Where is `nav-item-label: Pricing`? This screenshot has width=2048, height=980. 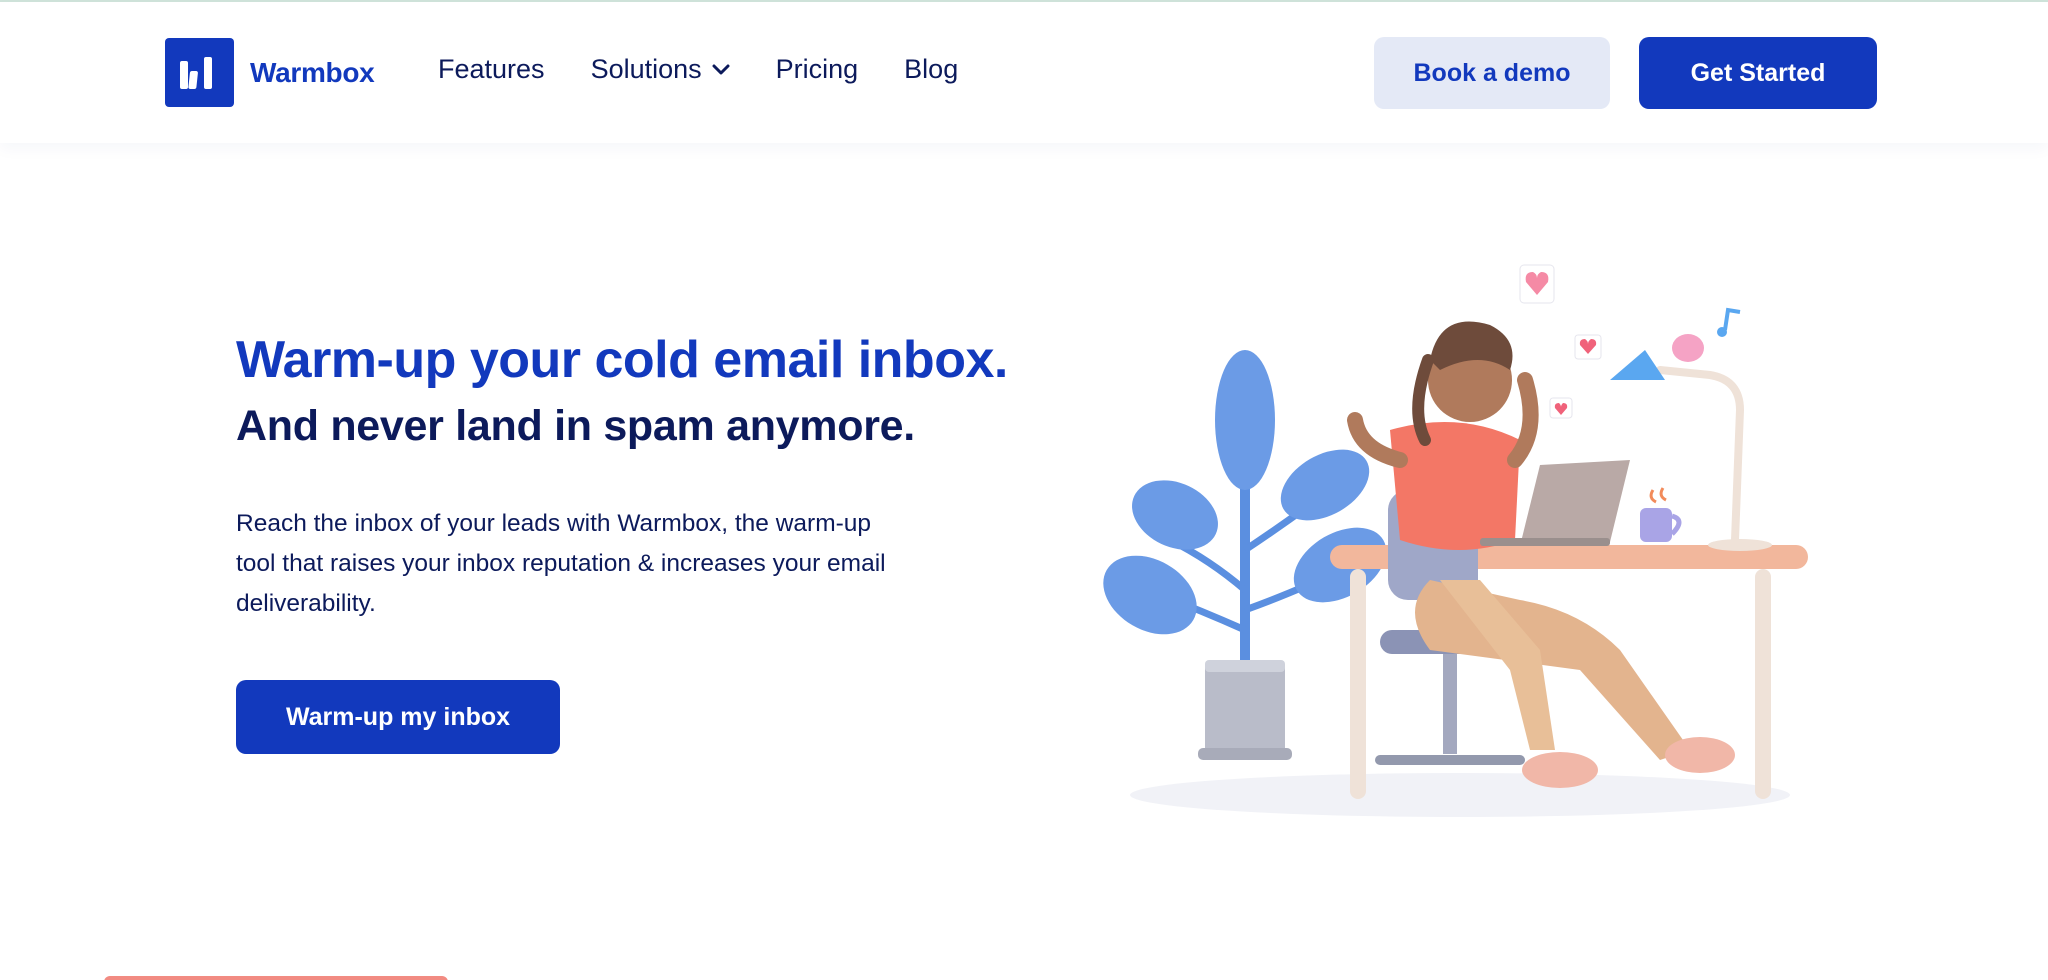
nav-item-label: Pricing is located at coordinates (817, 69).